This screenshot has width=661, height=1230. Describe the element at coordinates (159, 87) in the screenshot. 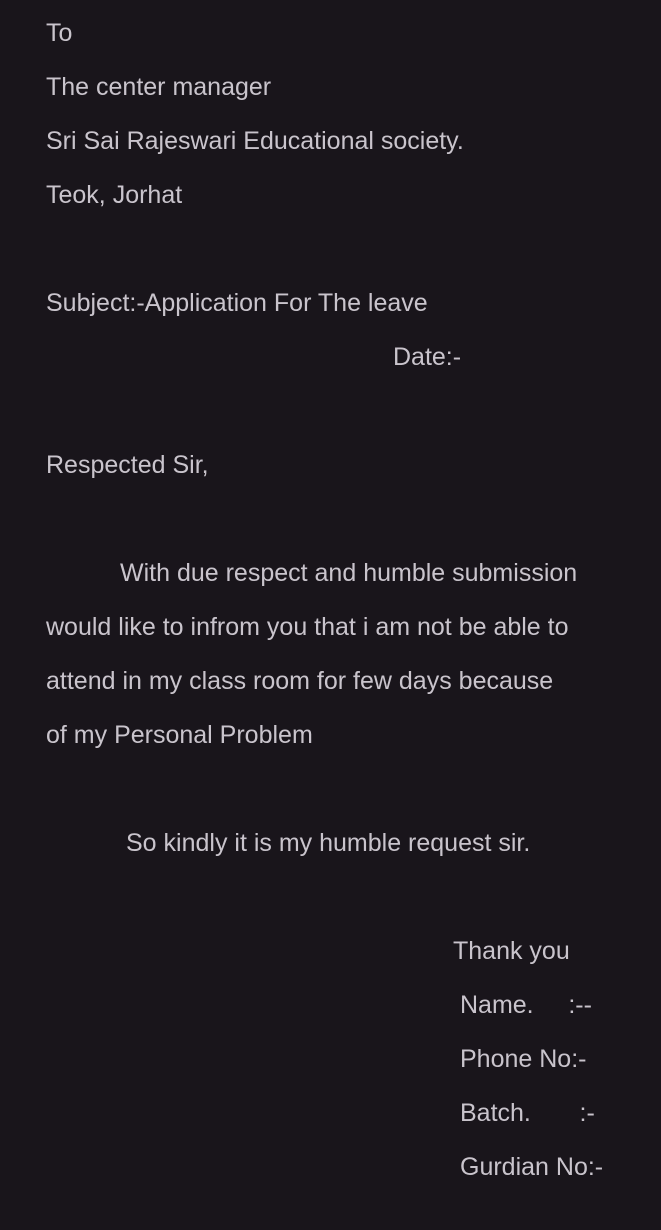

I see `recipient-title: The center manager` at that location.